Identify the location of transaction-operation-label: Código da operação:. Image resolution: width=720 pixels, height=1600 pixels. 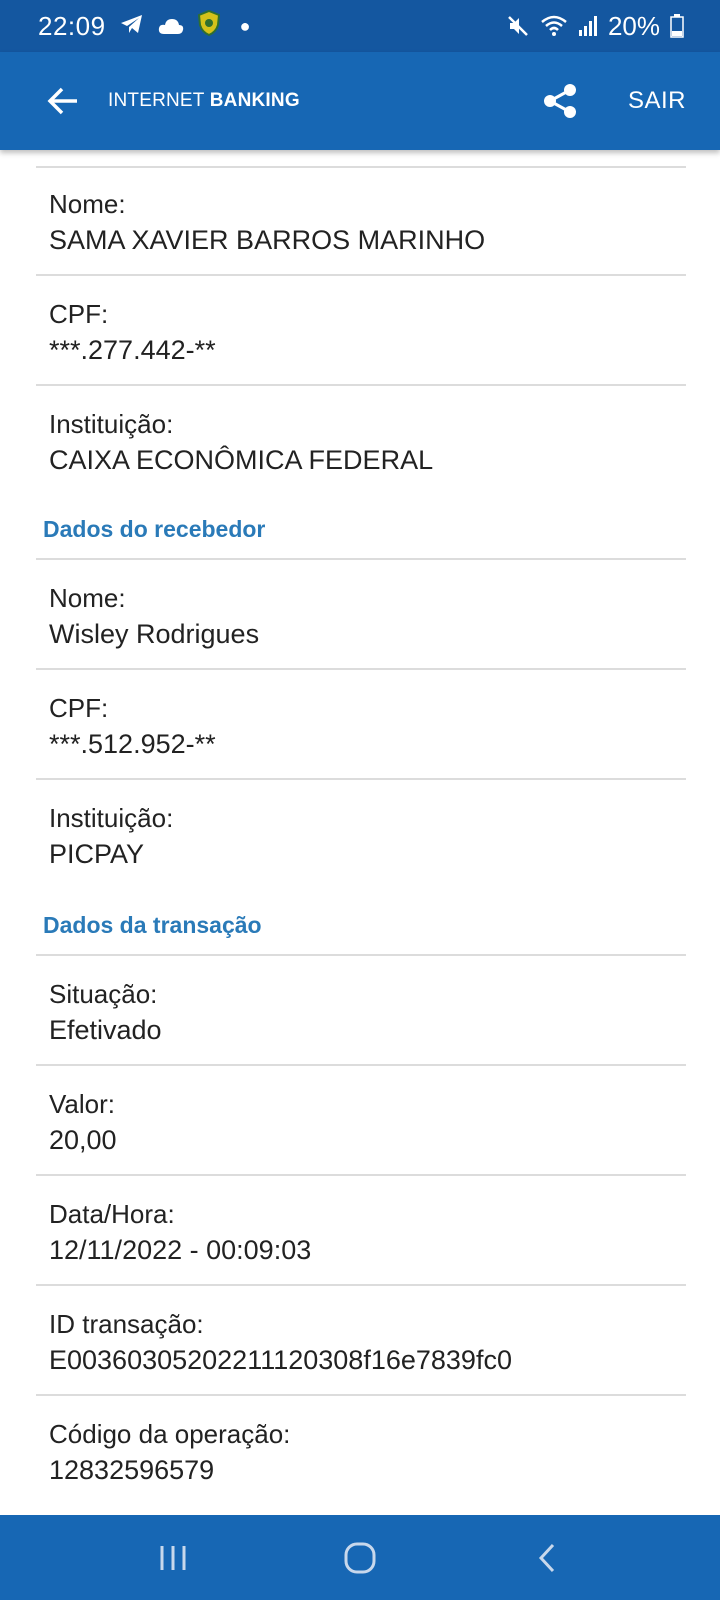
(170, 1434).